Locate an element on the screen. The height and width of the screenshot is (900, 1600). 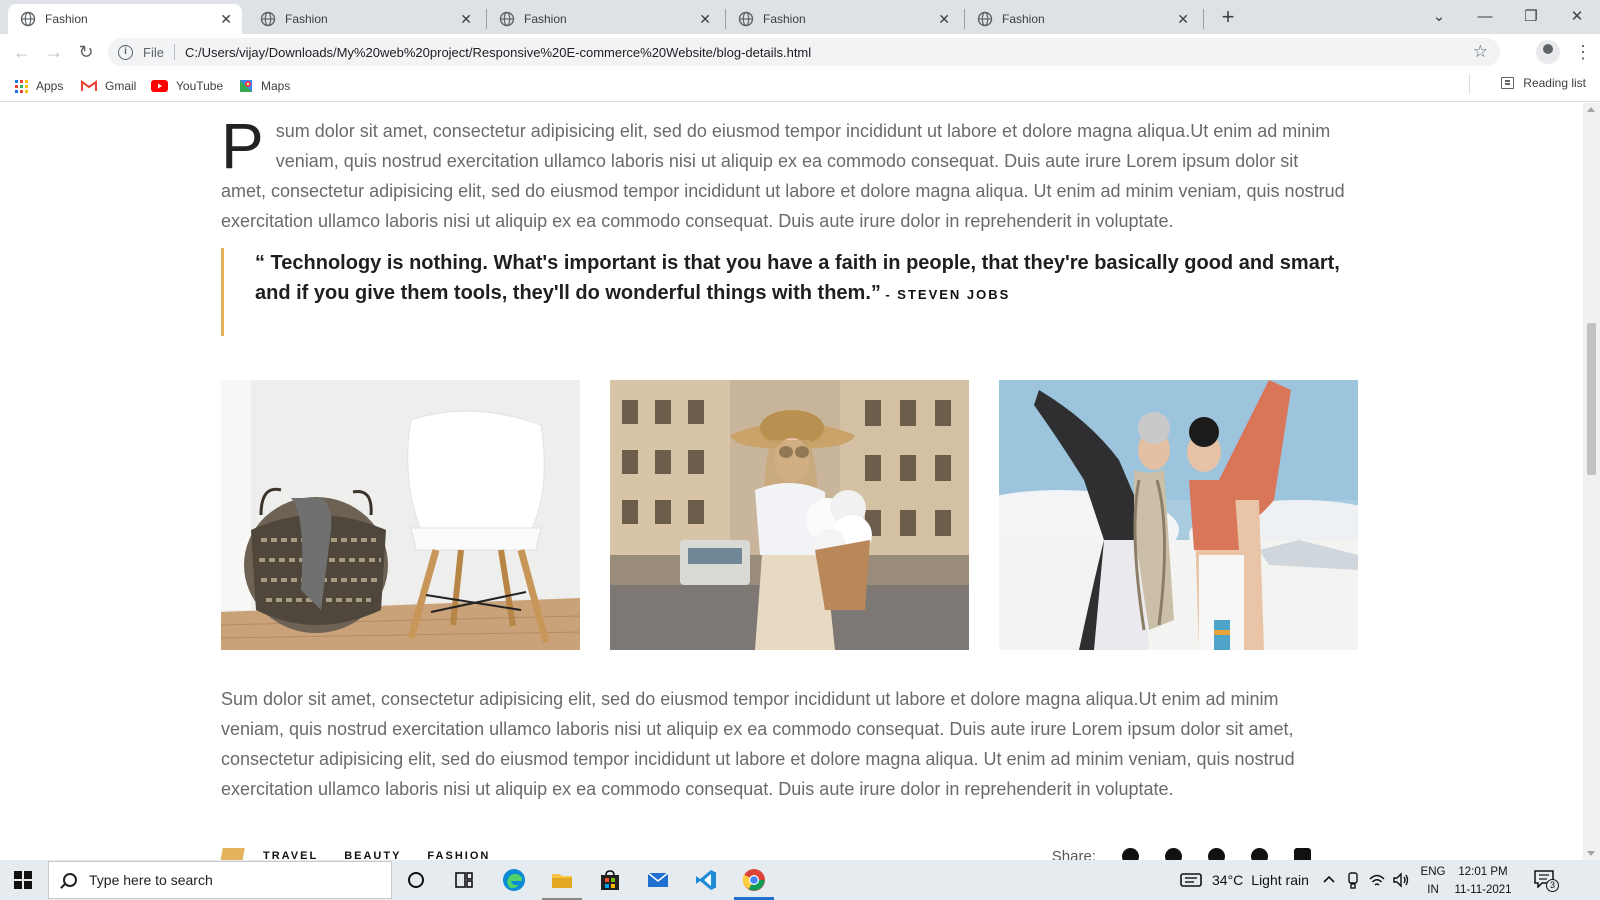
gmail-icon is located at coordinates (89, 85).